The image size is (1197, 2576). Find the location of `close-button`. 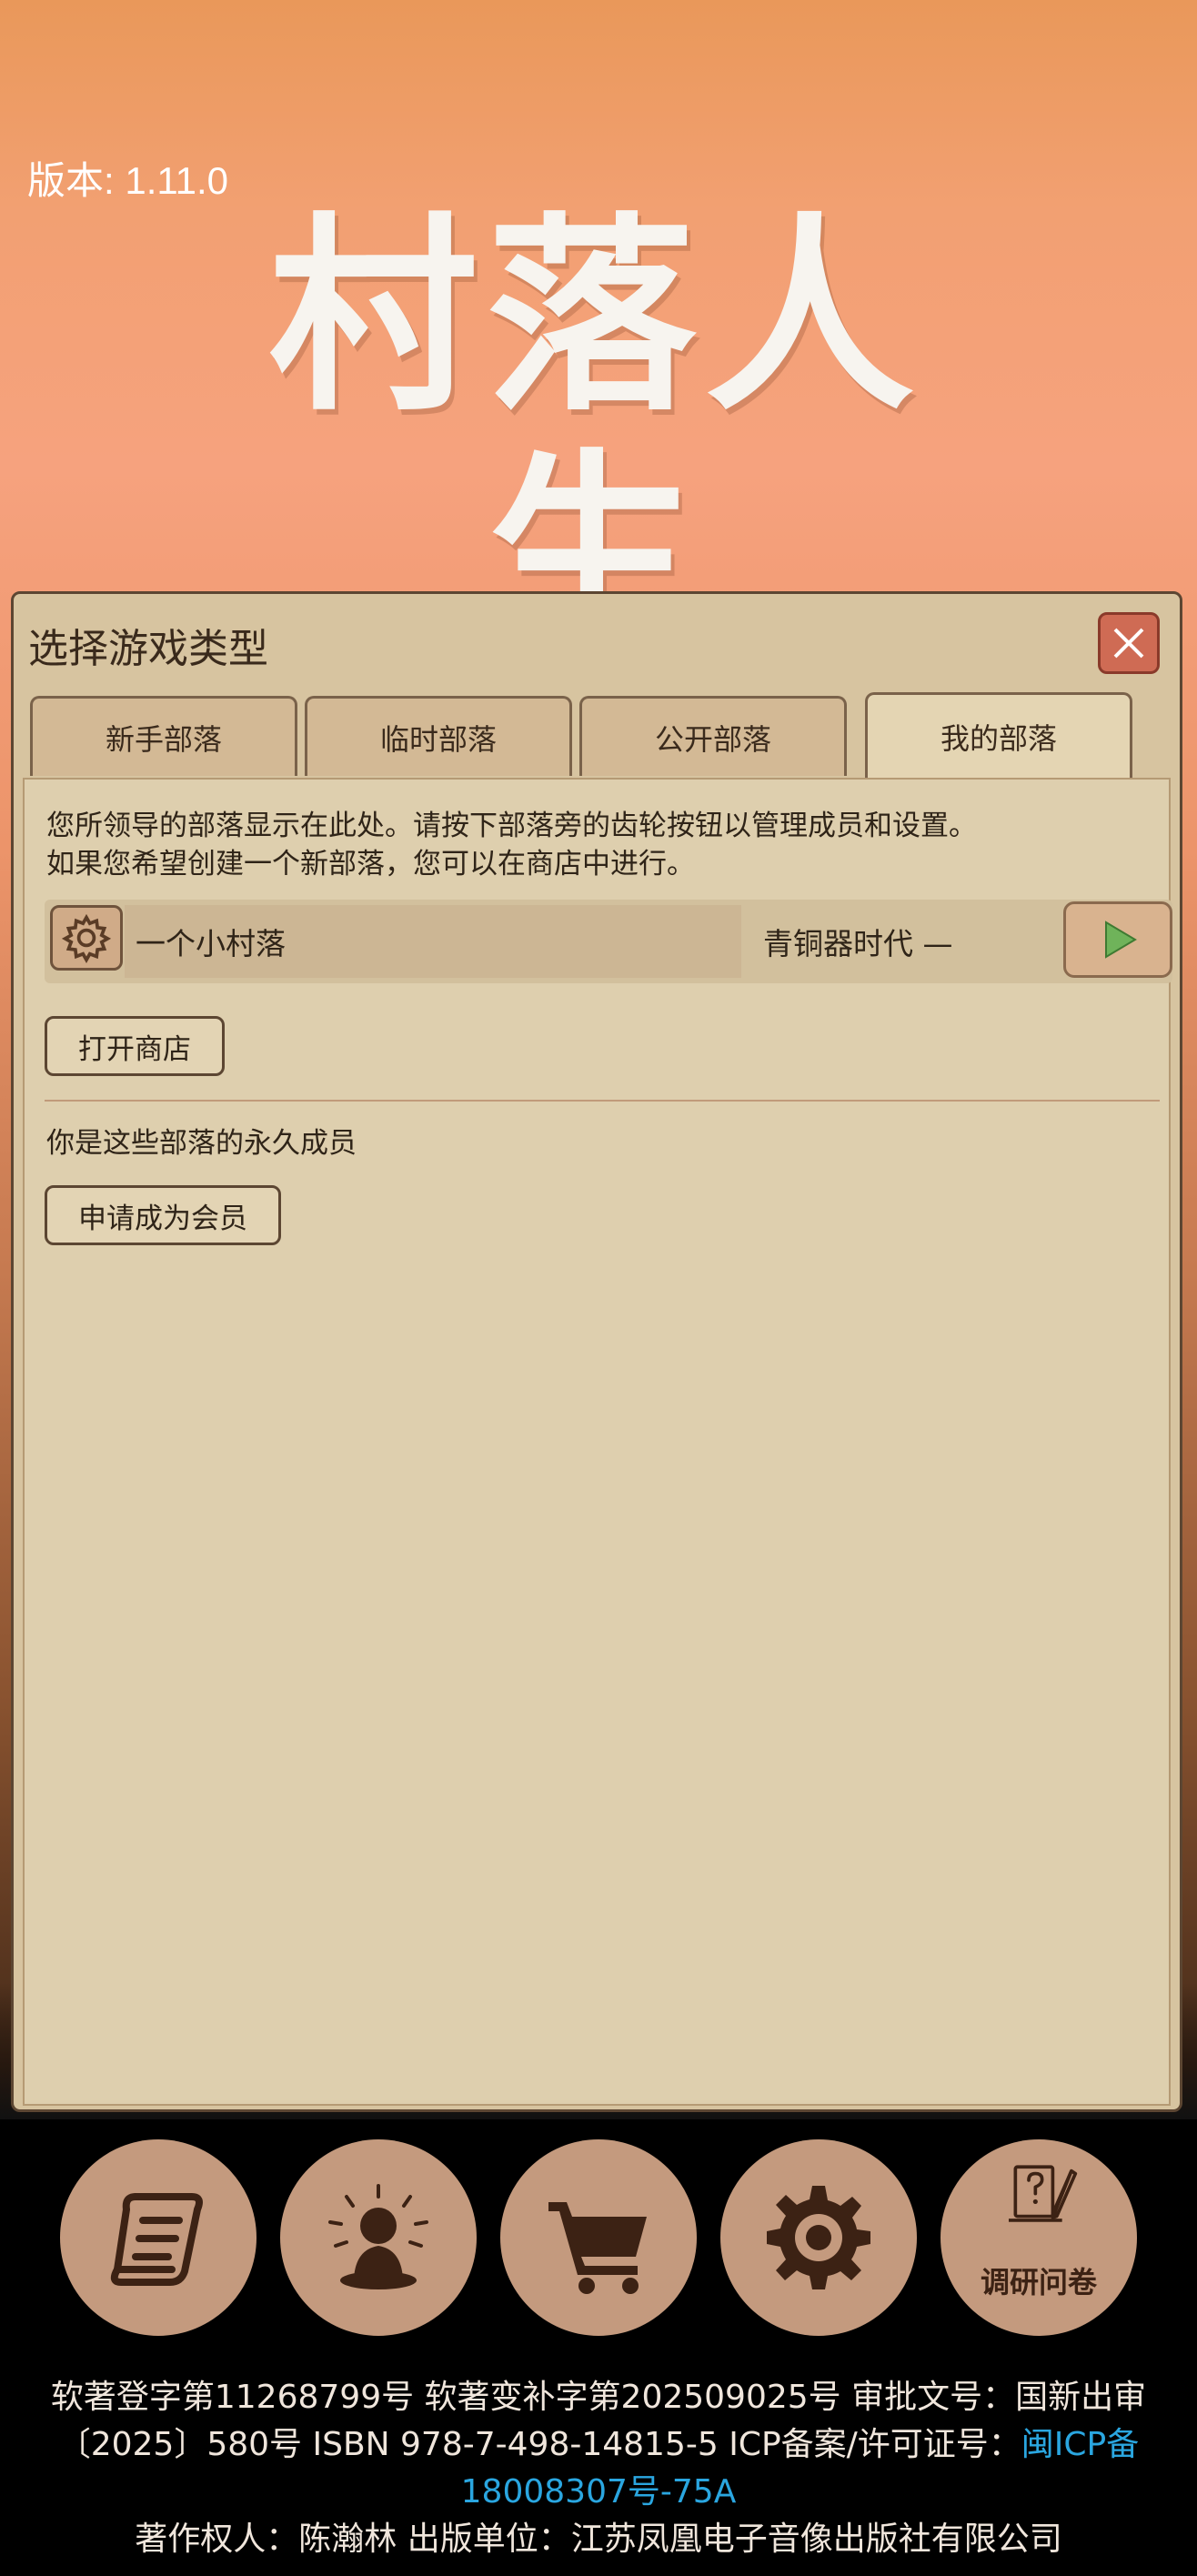

close-button is located at coordinates (1129, 643).